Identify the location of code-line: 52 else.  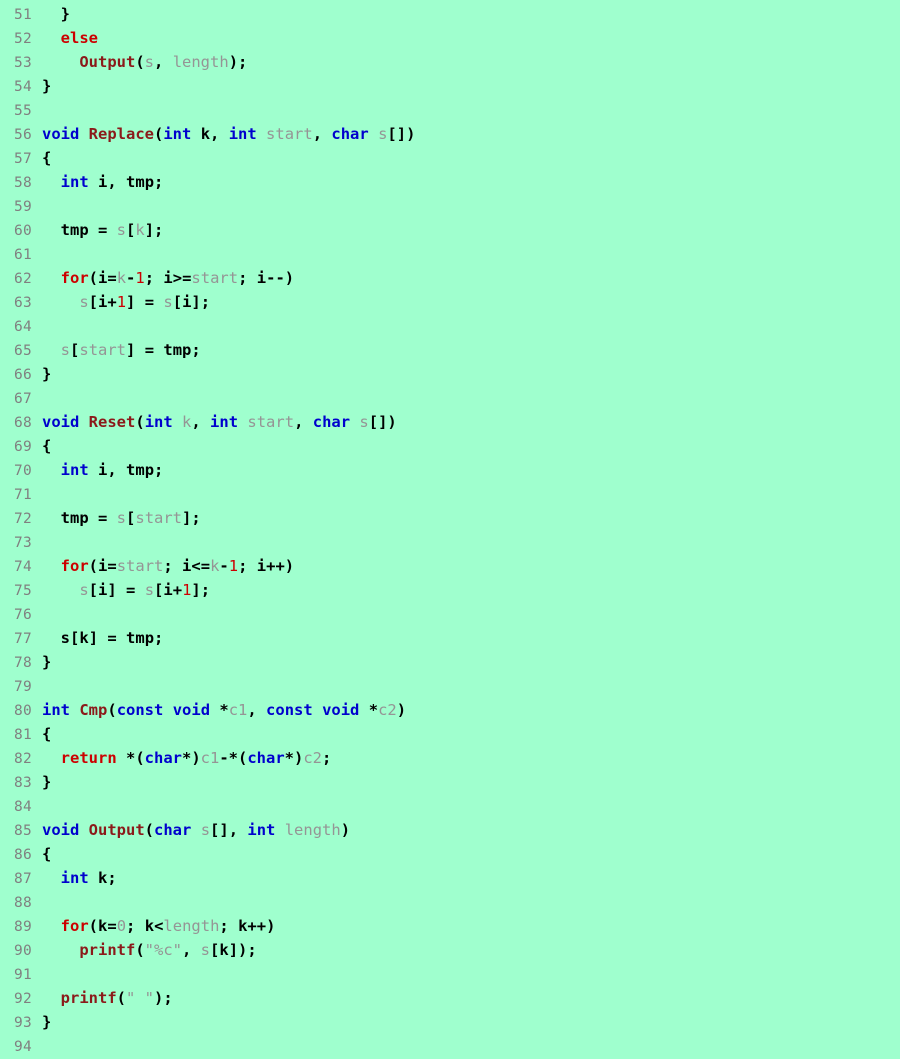
(450, 38).